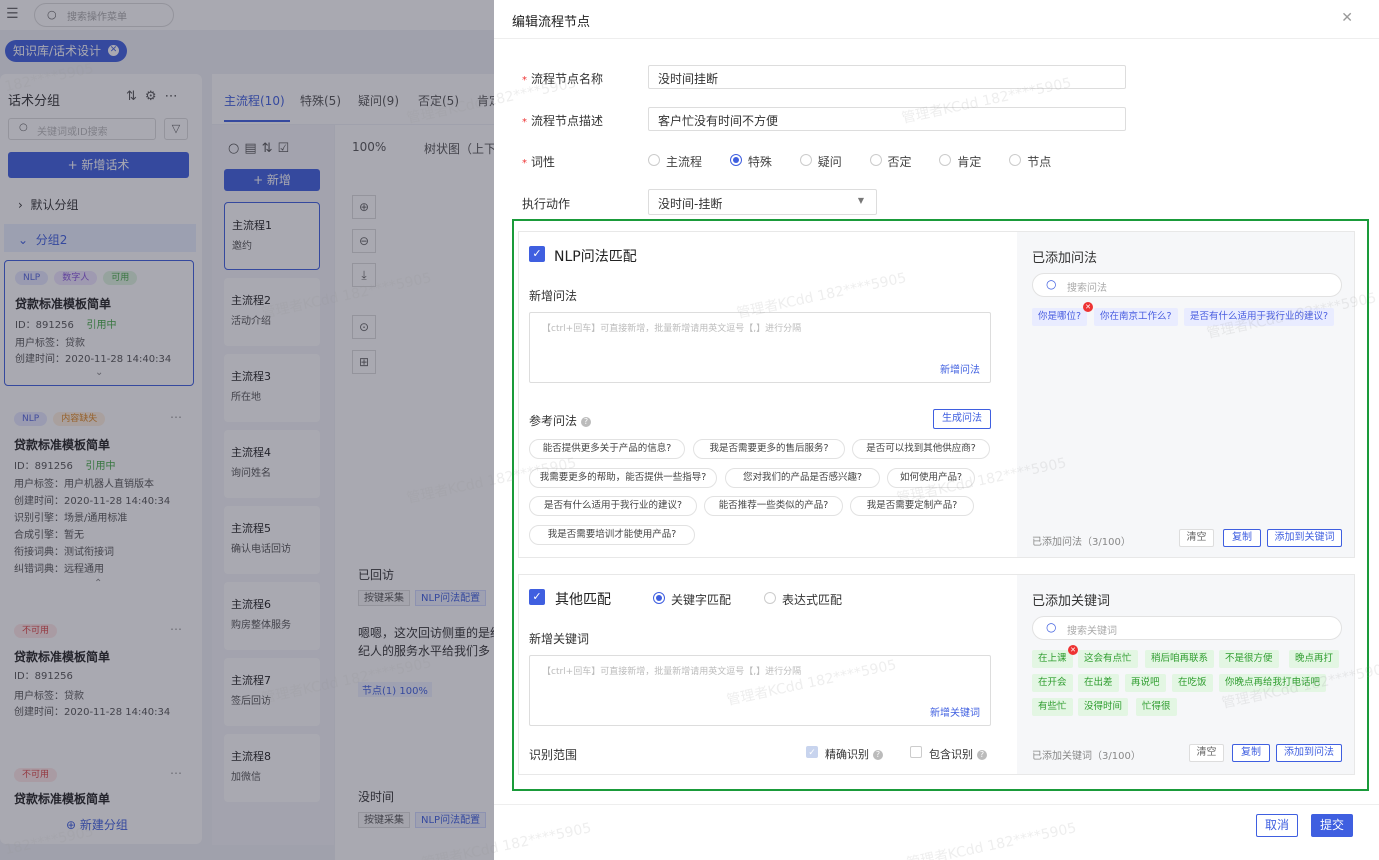 Image resolution: width=1379 pixels, height=860 pixels. Describe the element at coordinates (1249, 659) in the screenshot. I see `keyword-tag: 不是很方便` at that location.